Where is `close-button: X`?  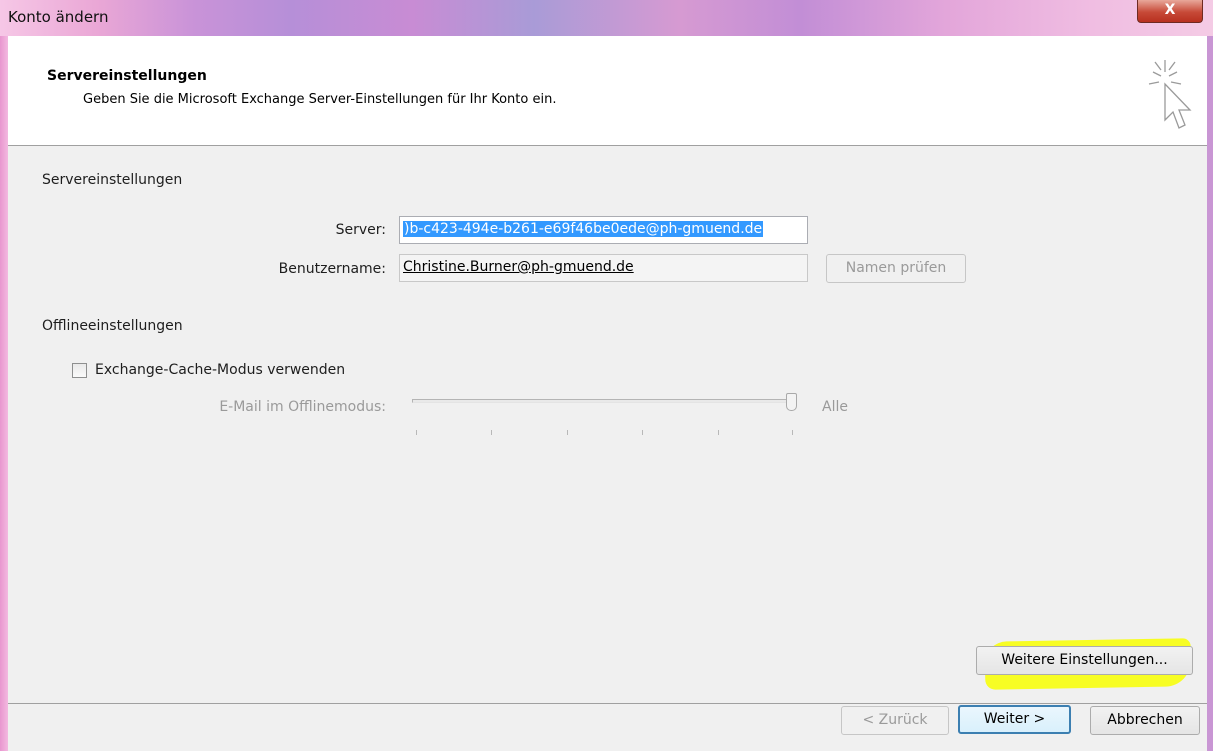 close-button: X is located at coordinates (1170, 11).